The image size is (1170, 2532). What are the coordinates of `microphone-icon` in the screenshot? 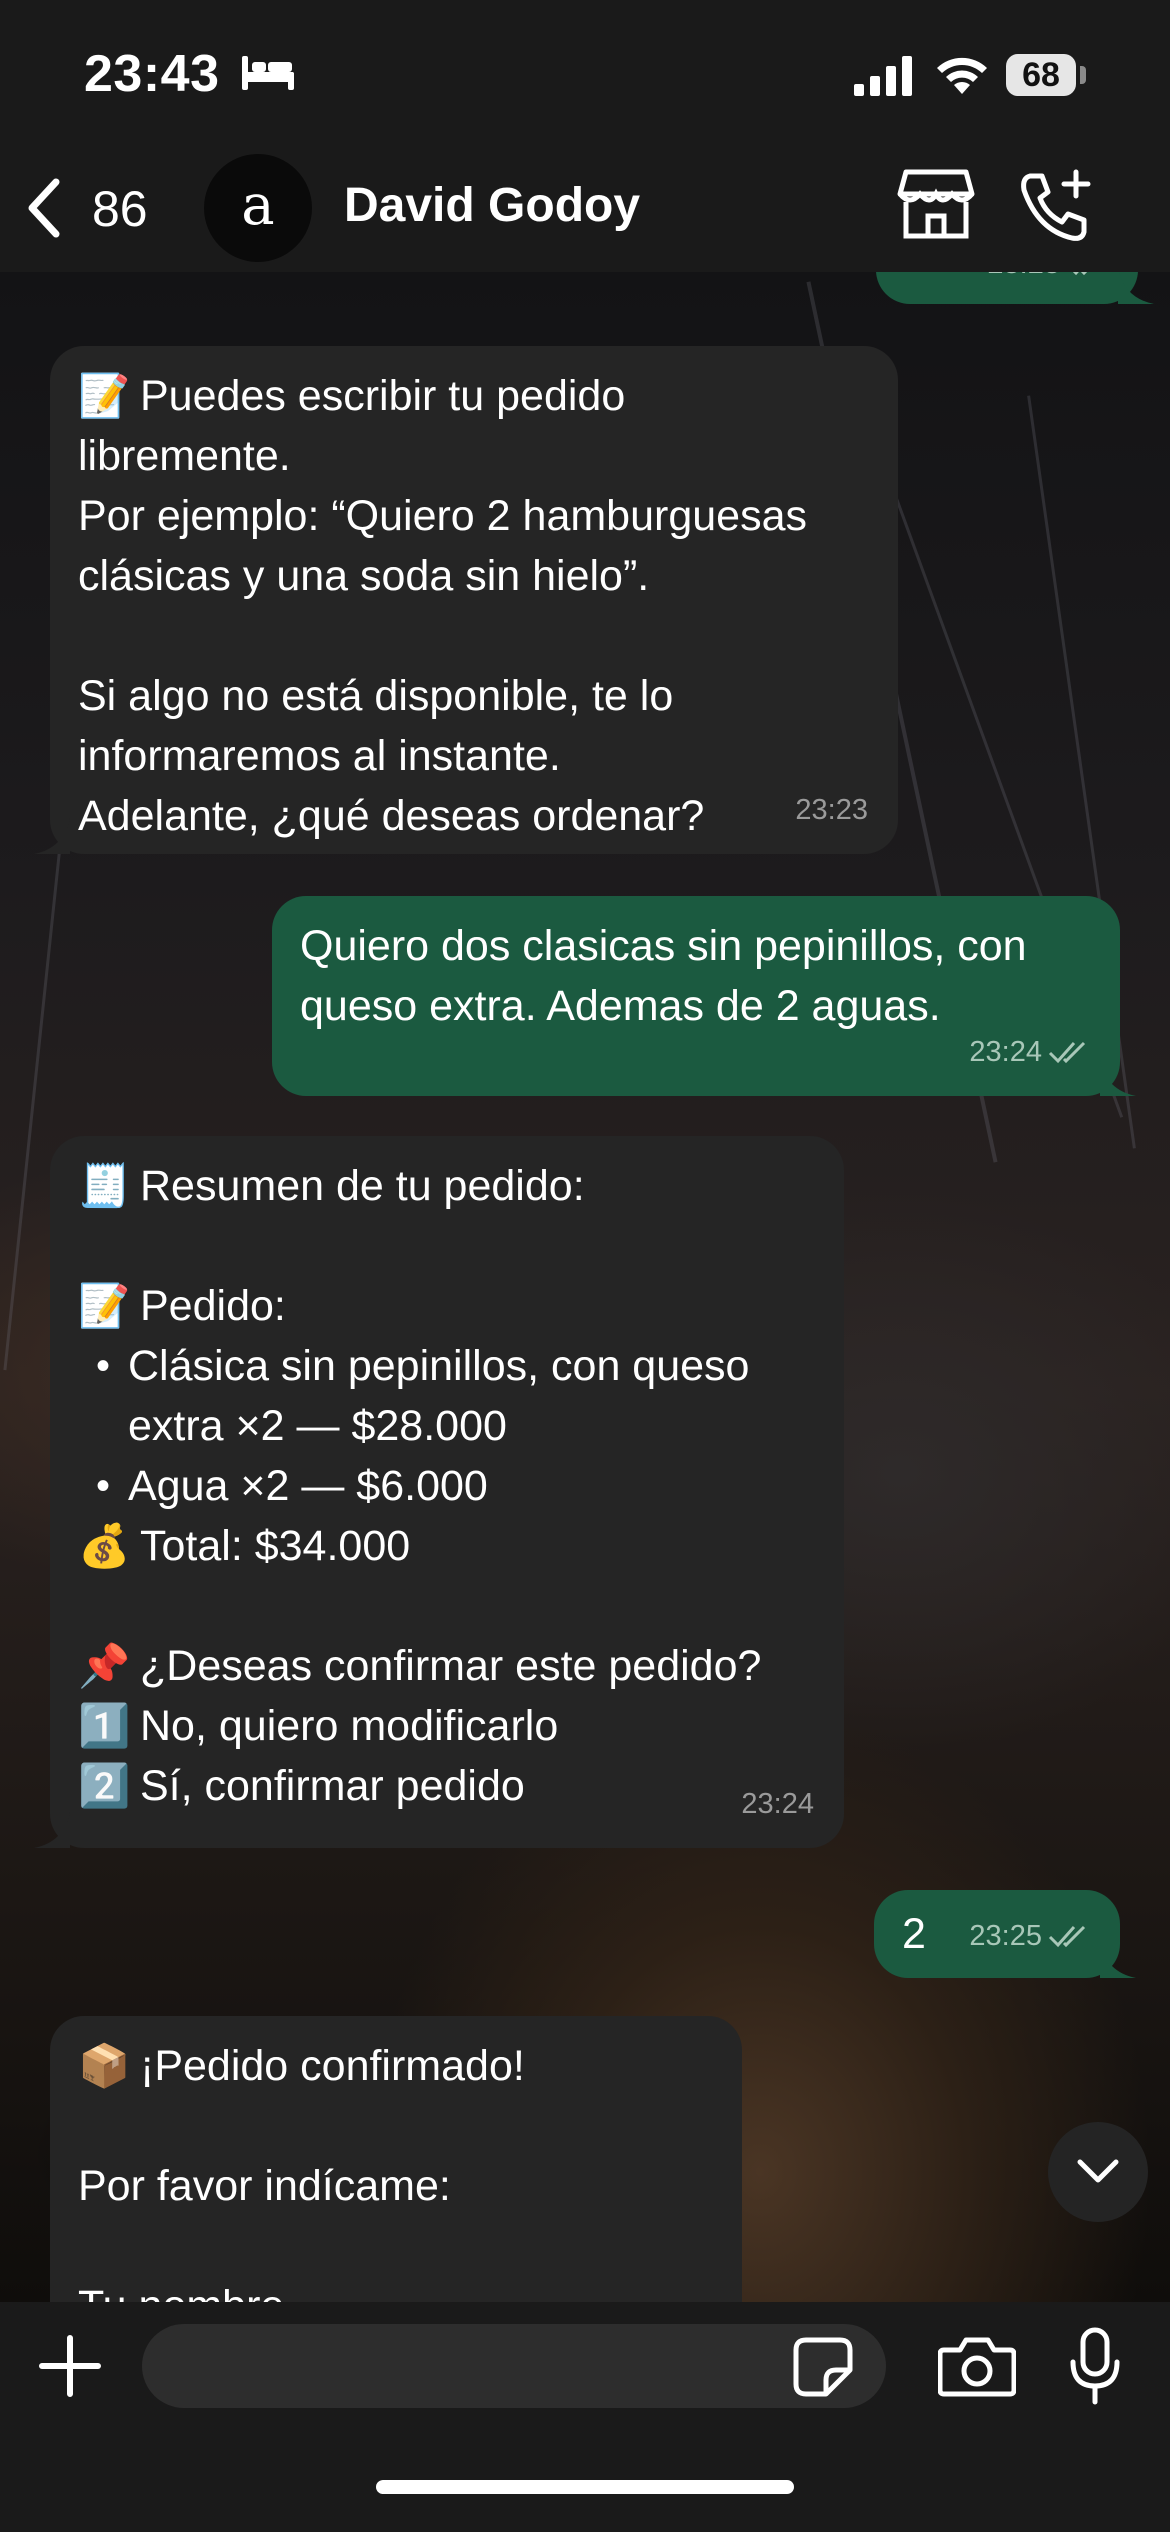 It's located at (1095, 2366).